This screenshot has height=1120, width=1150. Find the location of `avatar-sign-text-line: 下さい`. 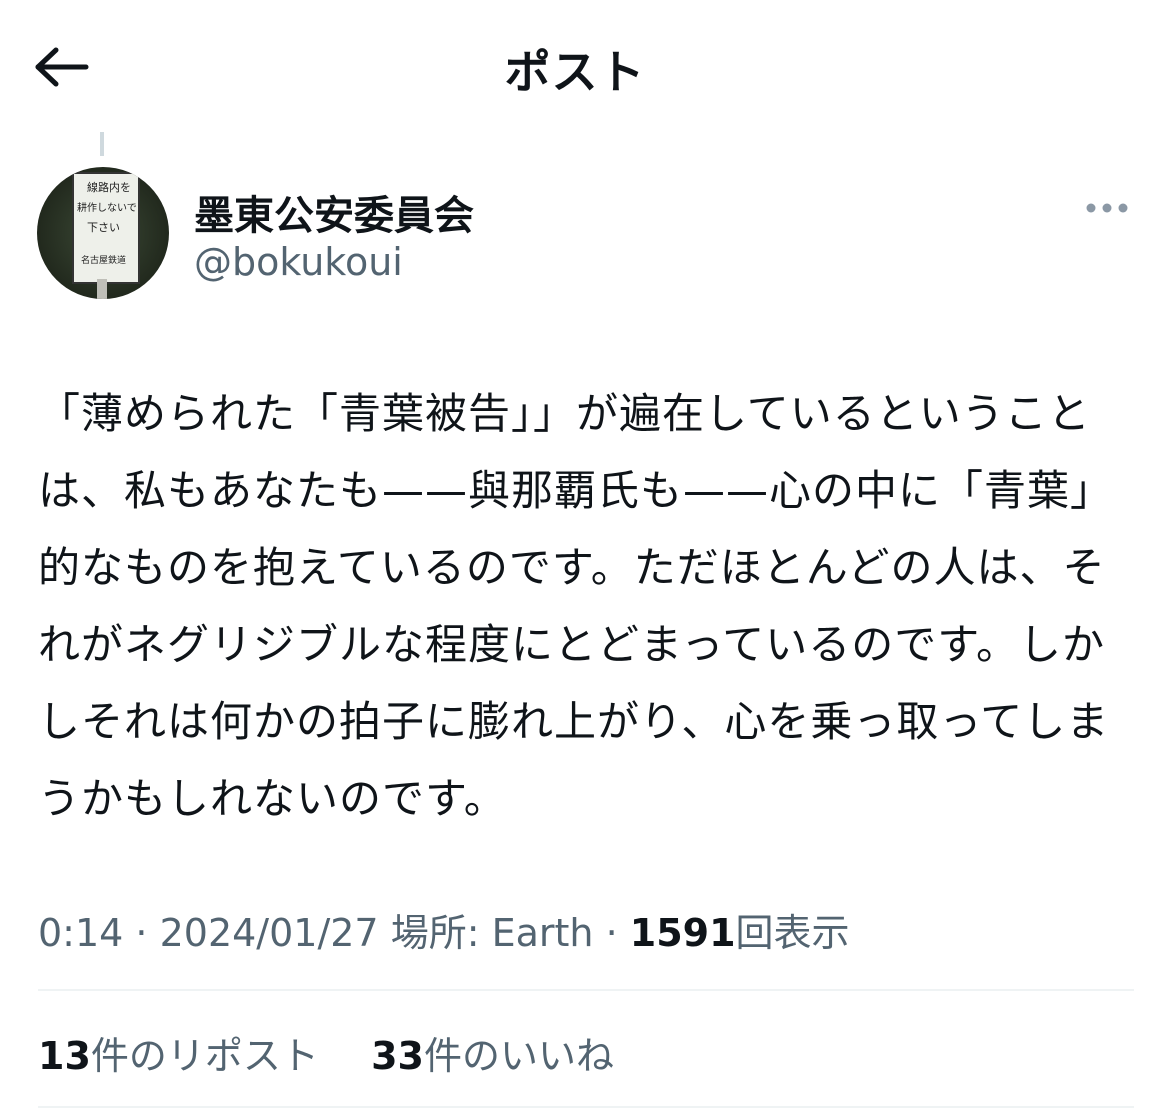

avatar-sign-text-line: 下さい is located at coordinates (103, 227).